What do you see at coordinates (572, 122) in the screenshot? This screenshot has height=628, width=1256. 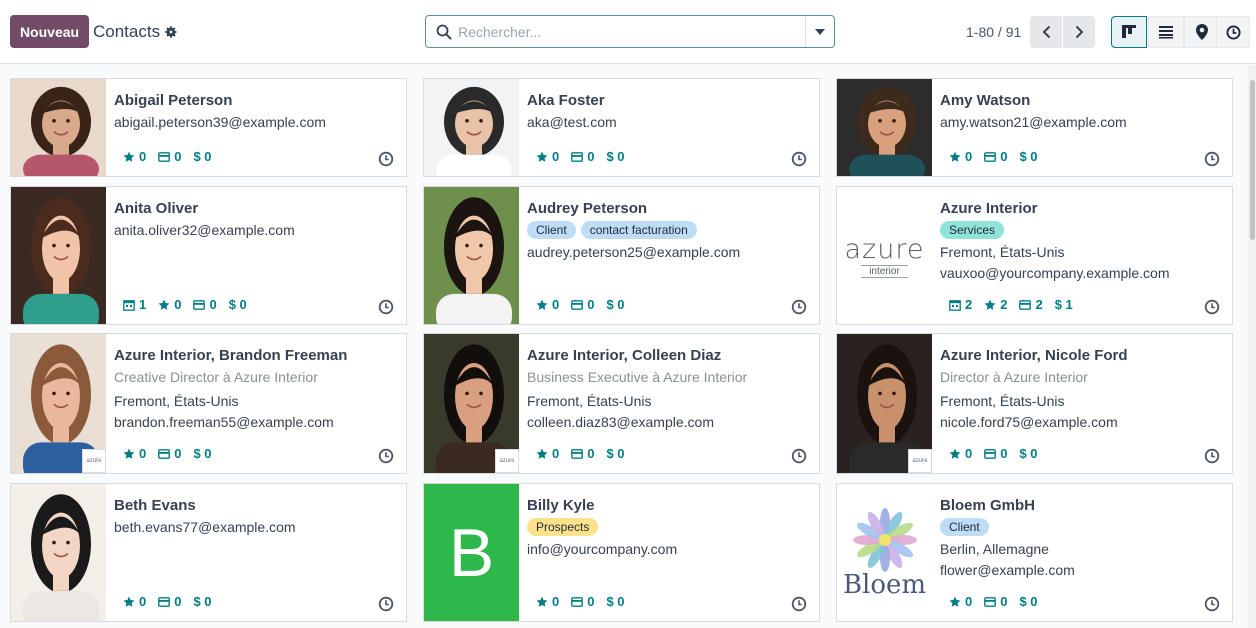 I see `contact-email: aka@test.com` at bounding box center [572, 122].